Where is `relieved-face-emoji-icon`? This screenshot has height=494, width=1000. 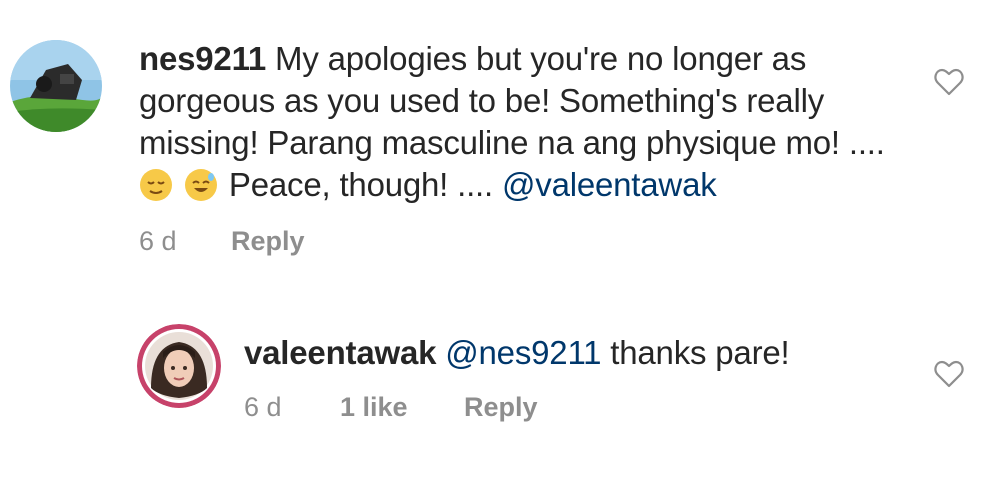 relieved-face-emoji-icon is located at coordinates (156, 185).